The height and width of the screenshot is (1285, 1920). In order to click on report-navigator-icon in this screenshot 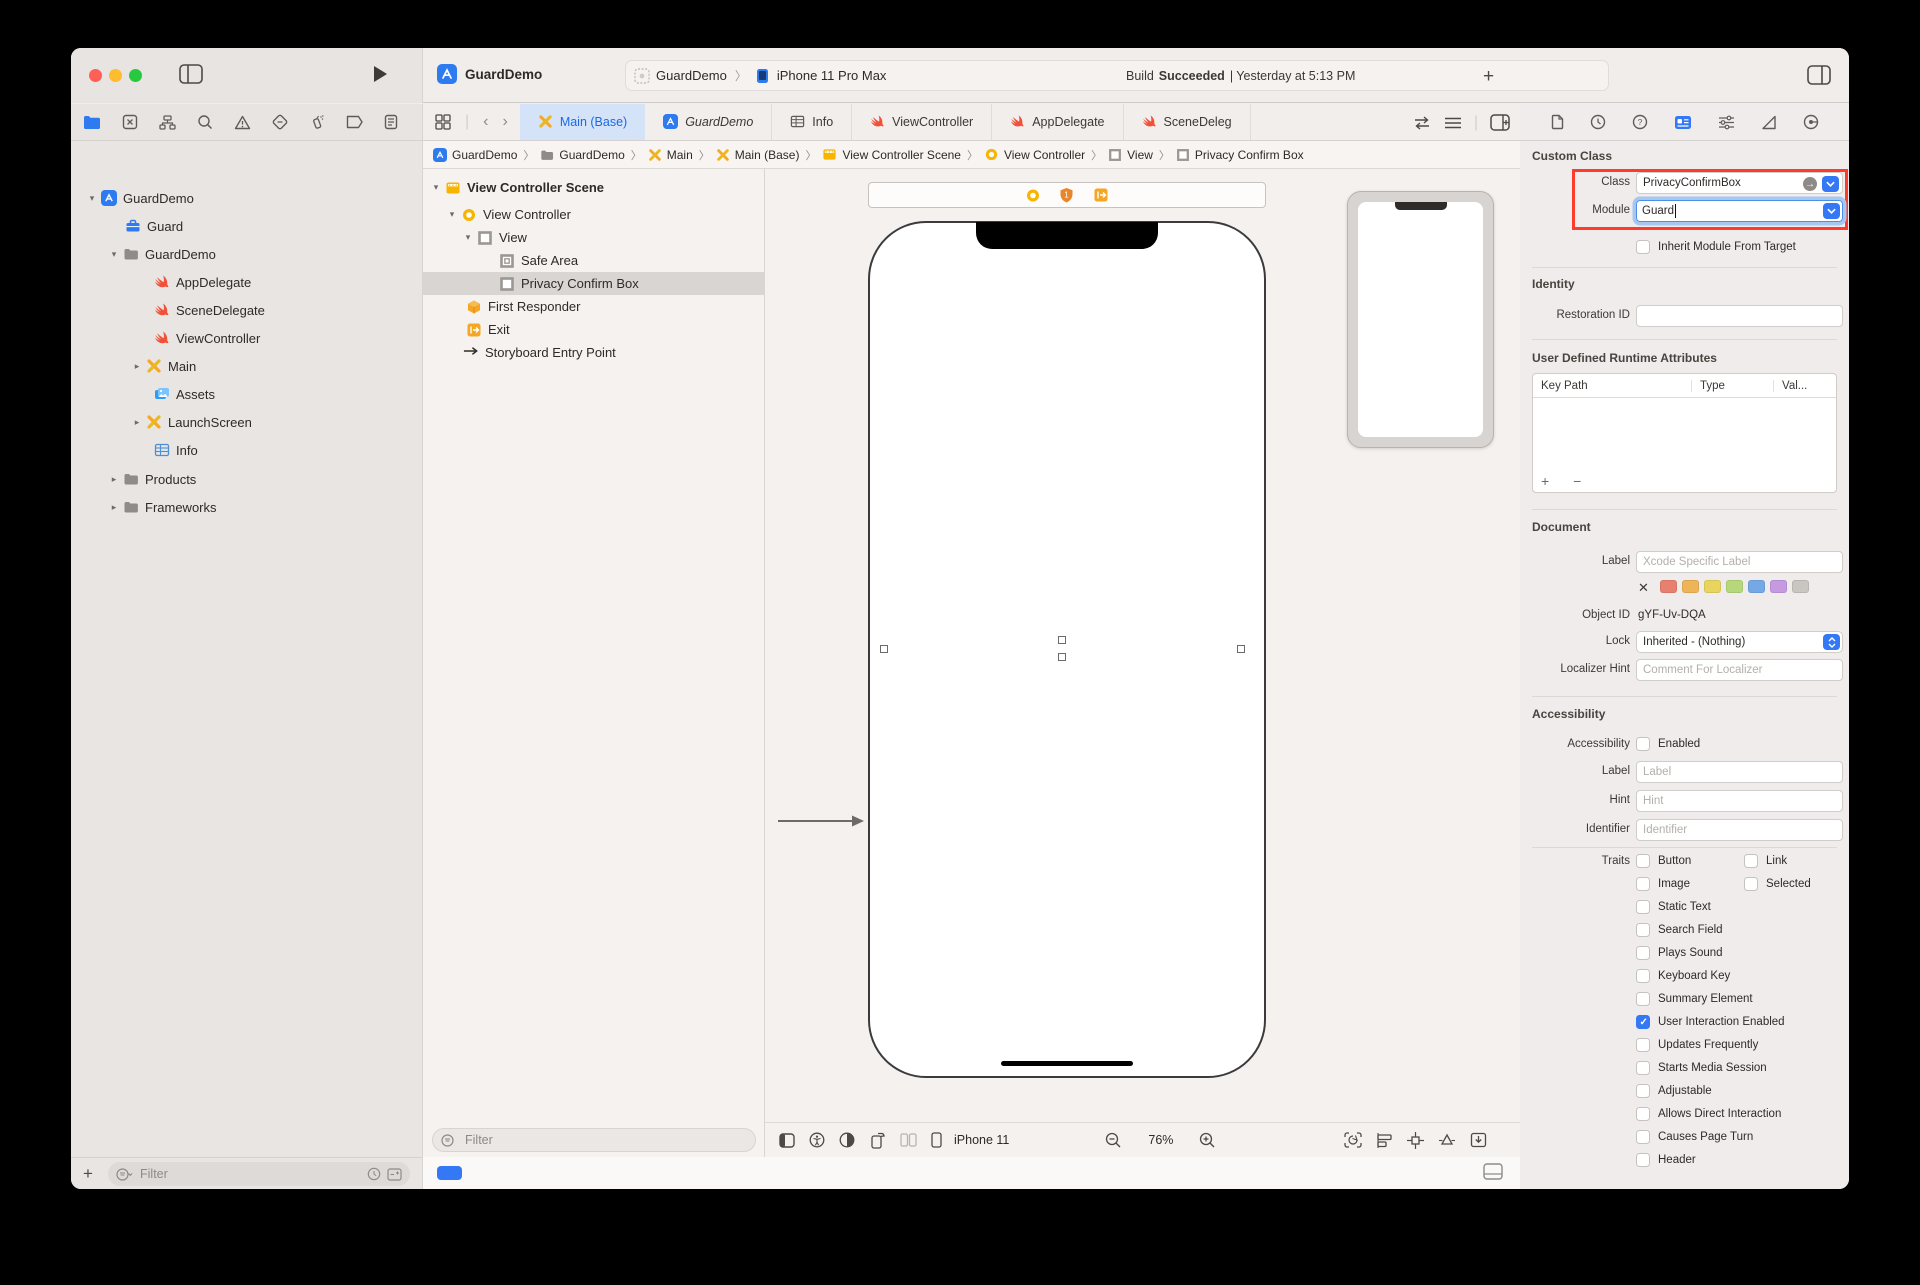, I will do `click(391, 122)`.